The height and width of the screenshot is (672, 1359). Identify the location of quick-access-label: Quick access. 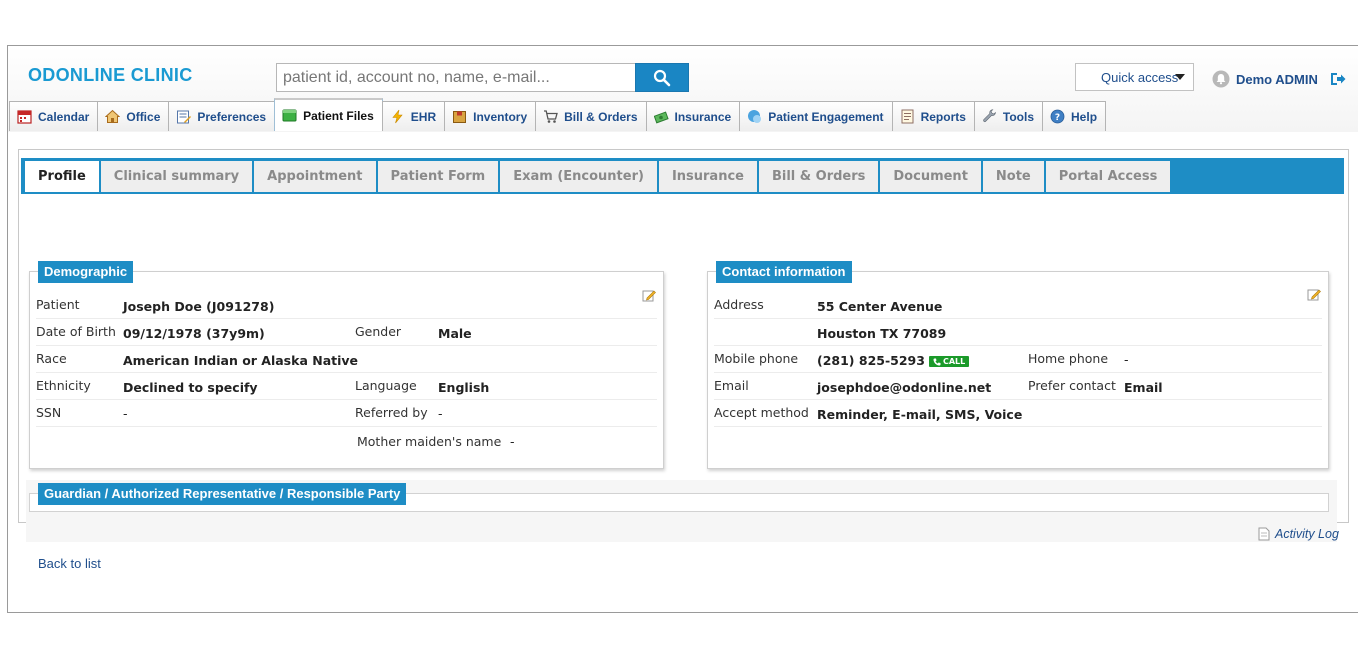
(1140, 77).